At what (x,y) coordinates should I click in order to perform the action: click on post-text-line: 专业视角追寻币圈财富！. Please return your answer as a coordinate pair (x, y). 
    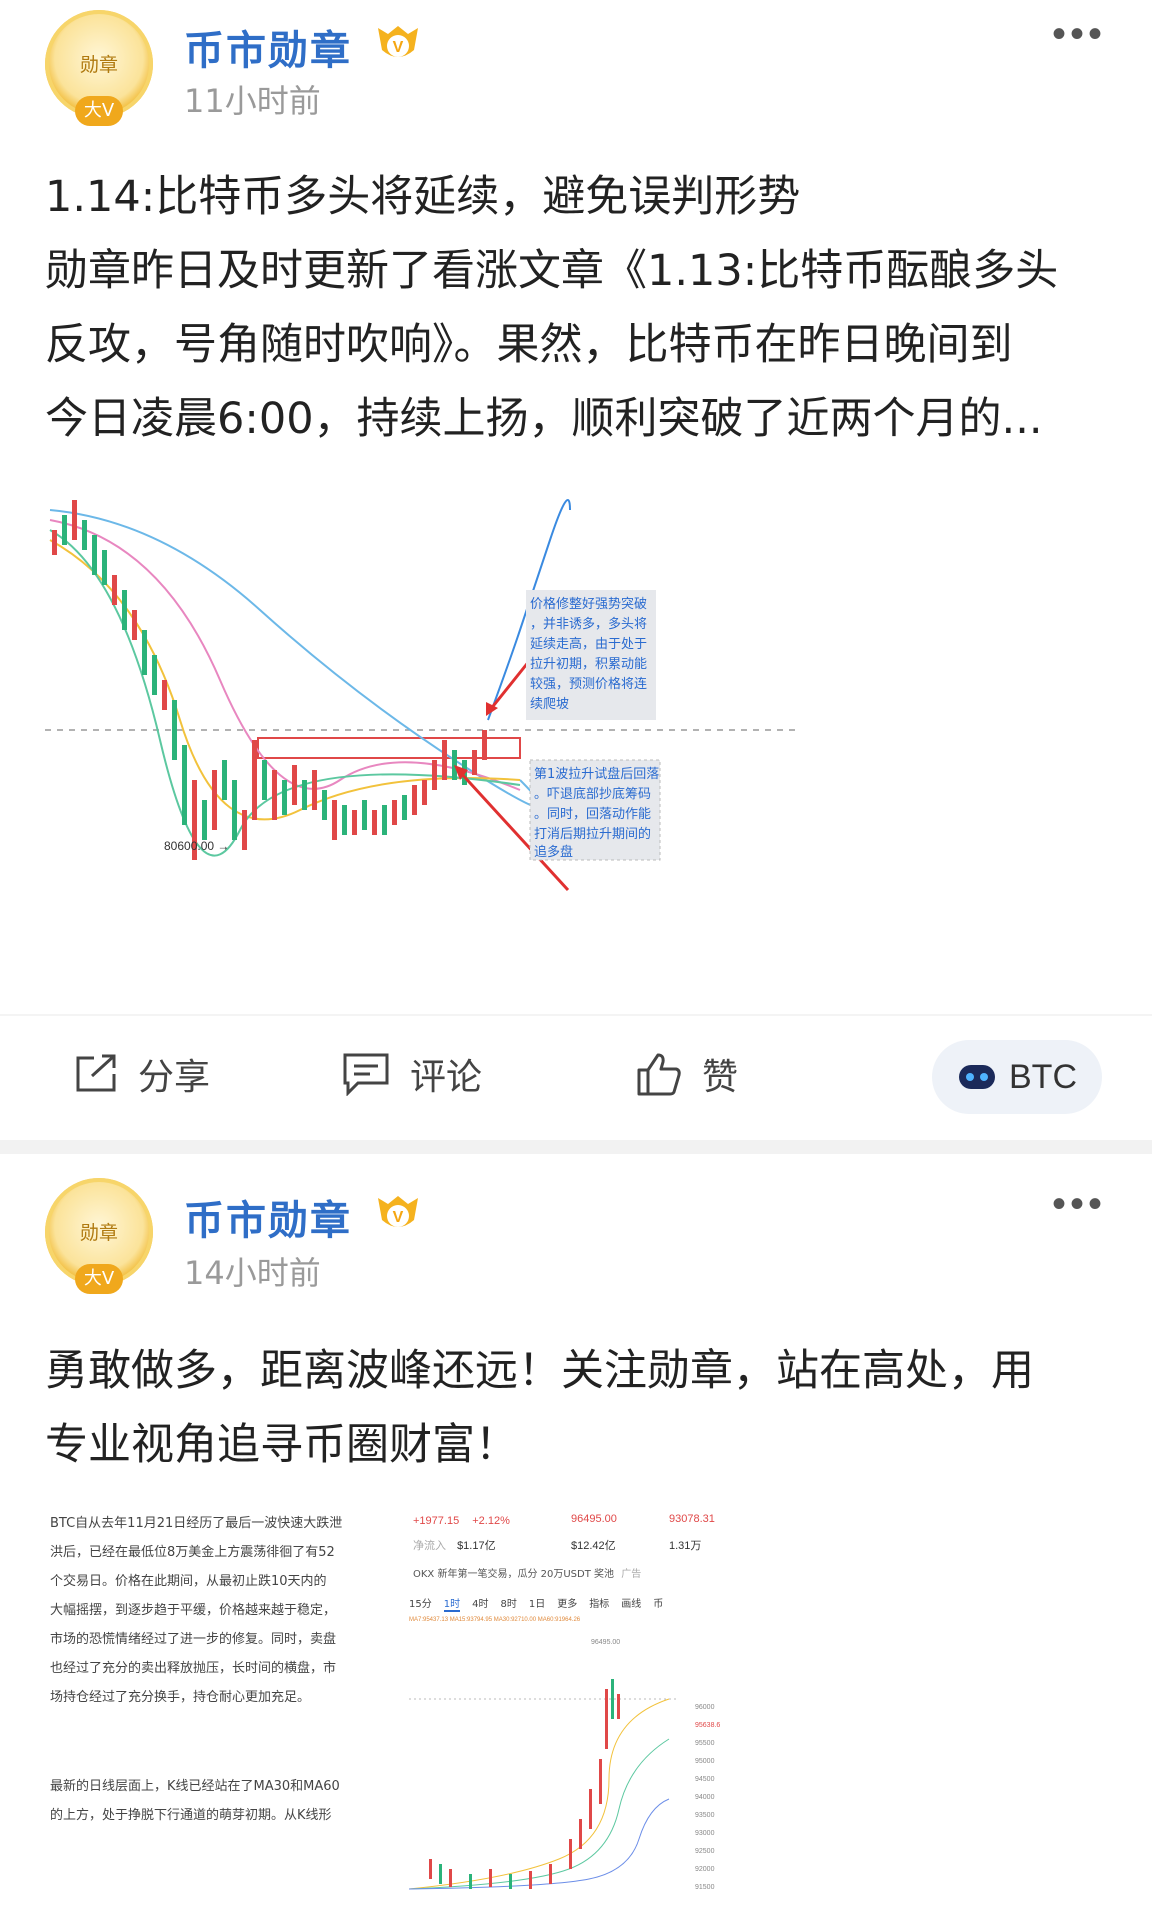
    Looking at the image, I should click on (281, 1445).